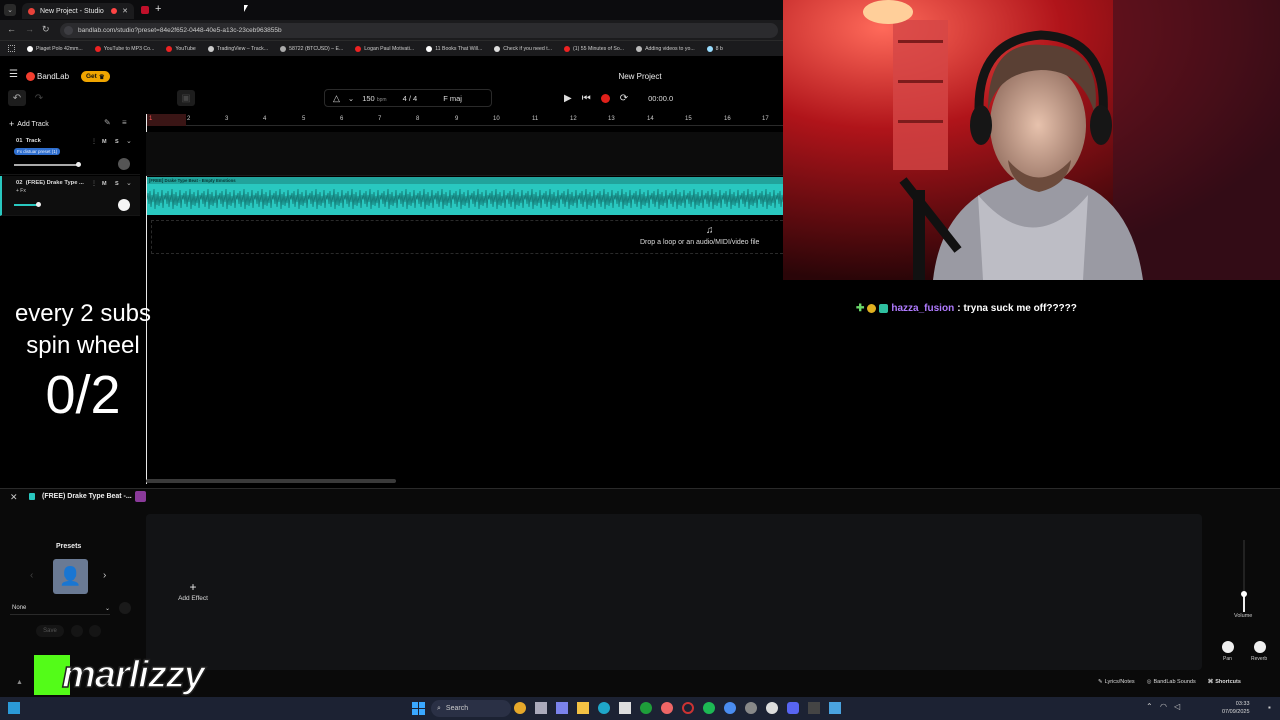 The height and width of the screenshot is (720, 1280). Describe the element at coordinates (158, 9) in the screenshot. I see `new-tab-button: +` at that location.